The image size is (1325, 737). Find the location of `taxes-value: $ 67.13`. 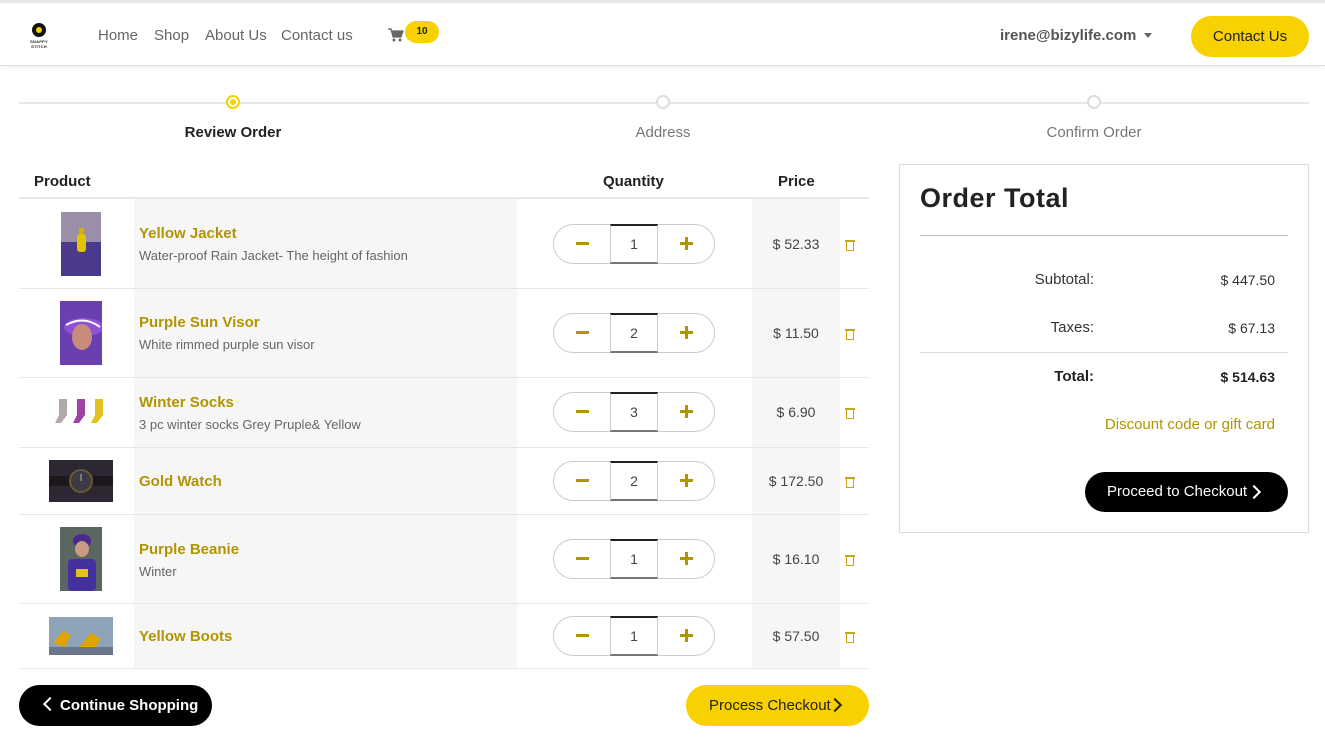

taxes-value: $ 67.13 is located at coordinates (1251, 328).